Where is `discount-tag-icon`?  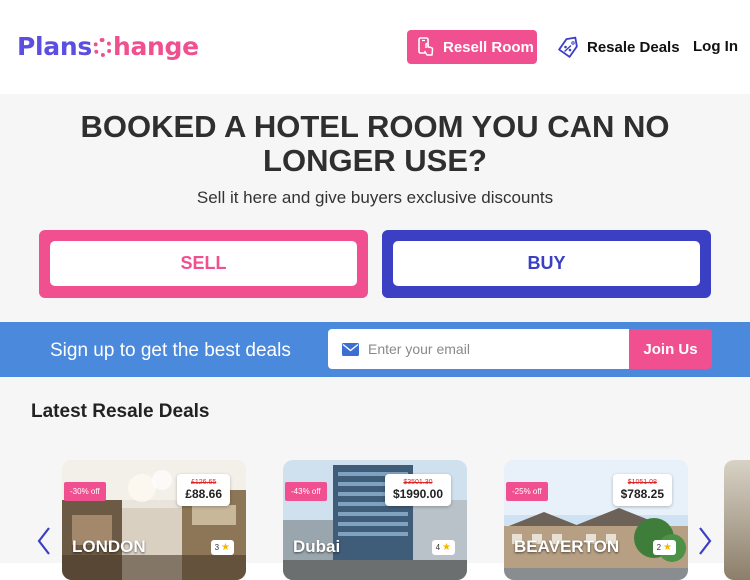 discount-tag-icon is located at coordinates (568, 47).